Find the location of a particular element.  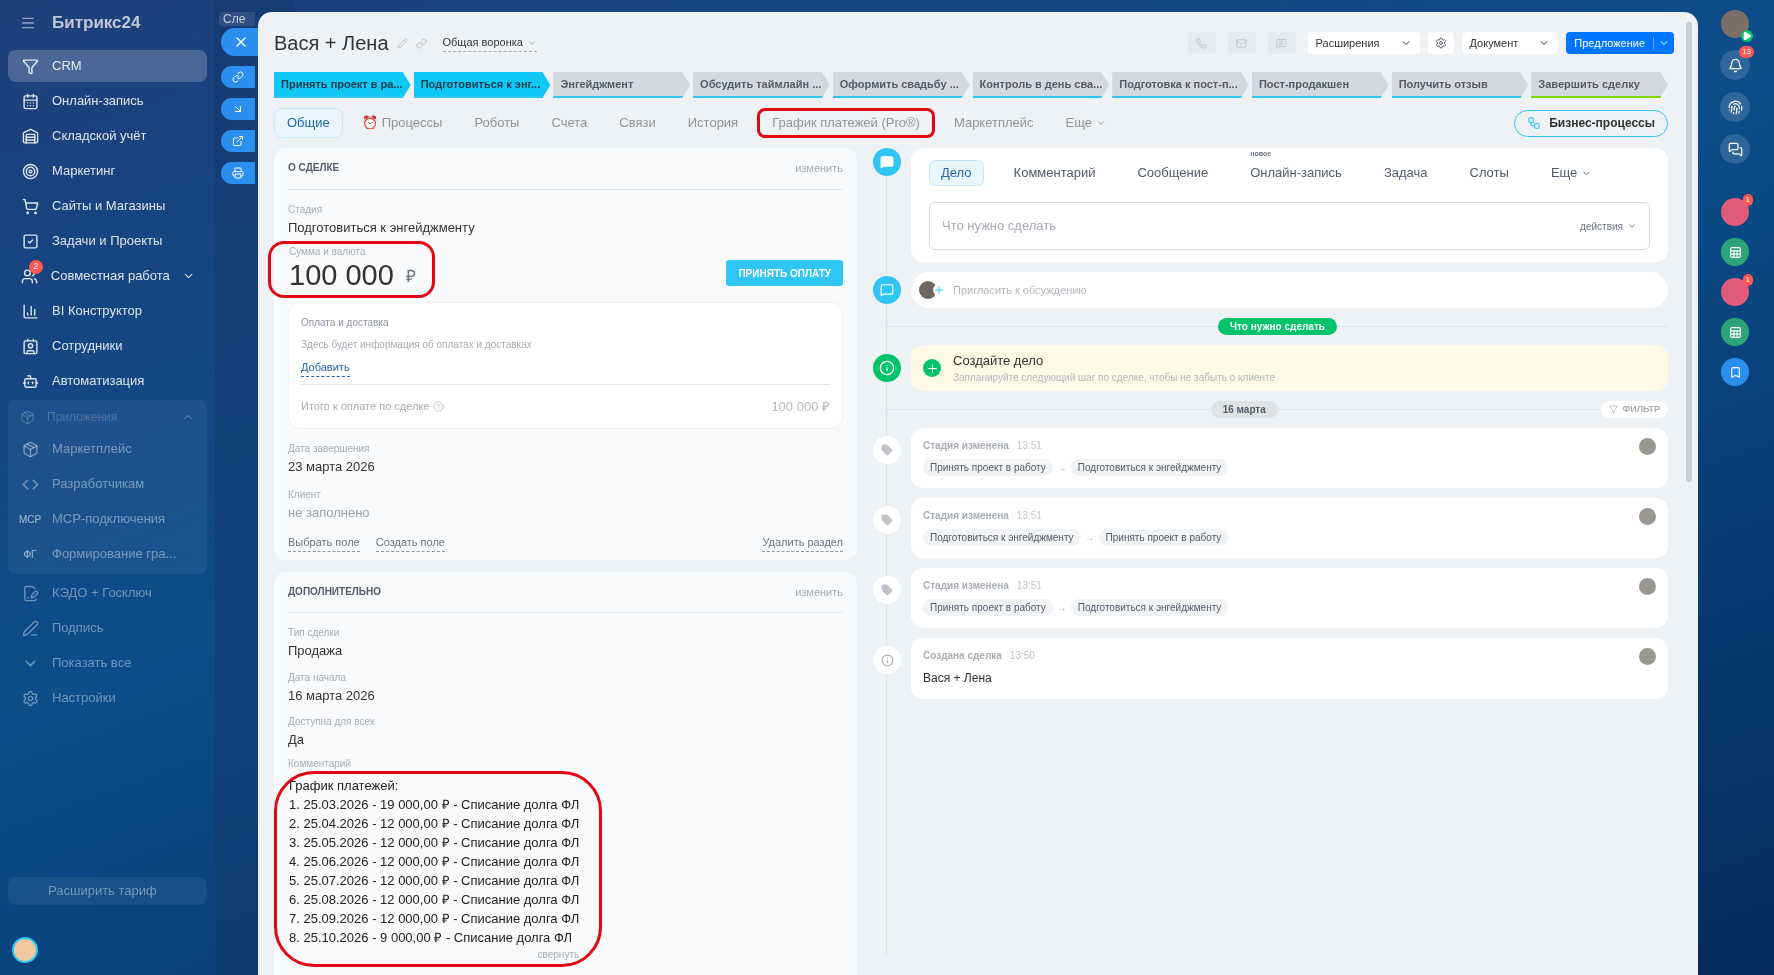

deal-tab: Еще is located at coordinates (1086, 123).